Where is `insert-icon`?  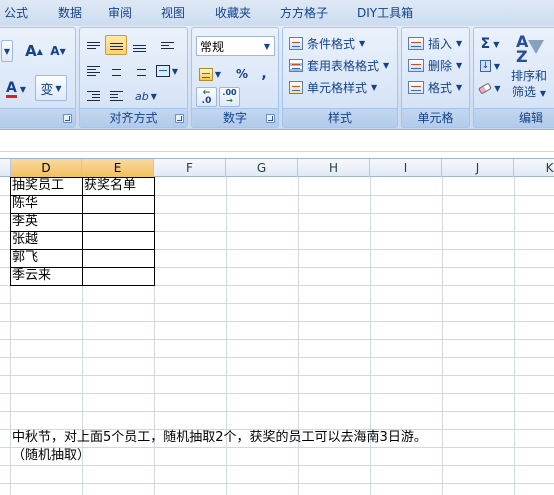 insert-icon is located at coordinates (416, 43).